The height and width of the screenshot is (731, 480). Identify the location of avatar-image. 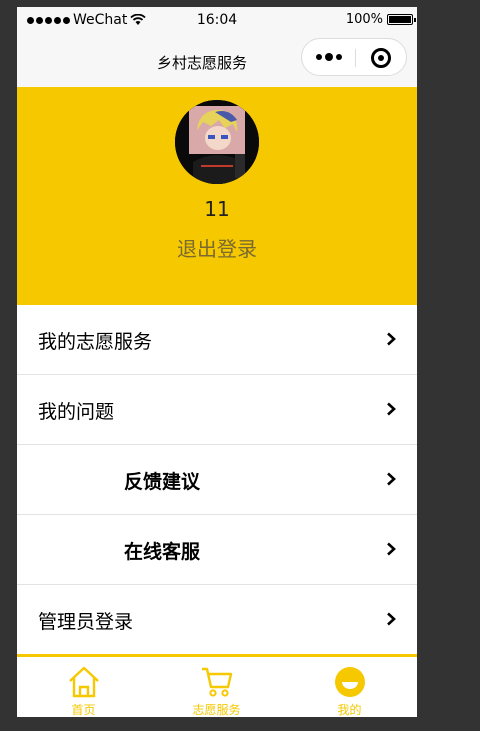
(217, 142).